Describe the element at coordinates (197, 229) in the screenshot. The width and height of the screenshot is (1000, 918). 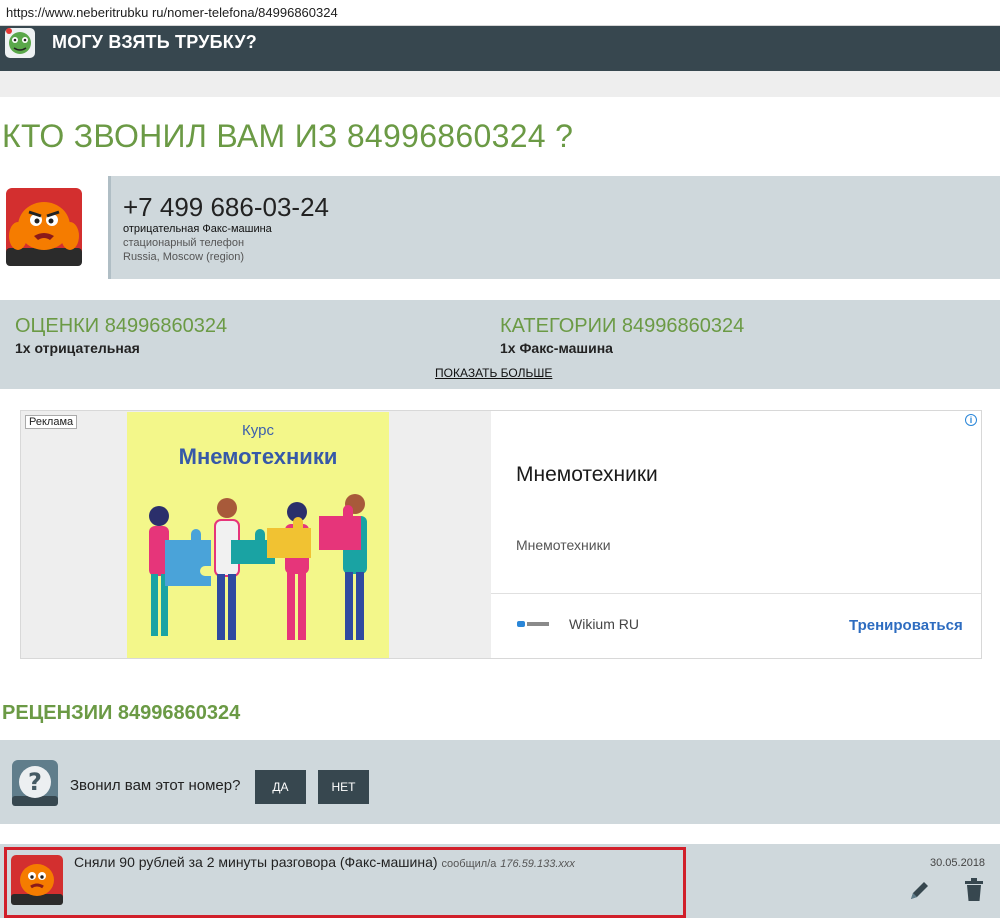
I see `number-rating-line: отрицательная Факс-машина` at that location.